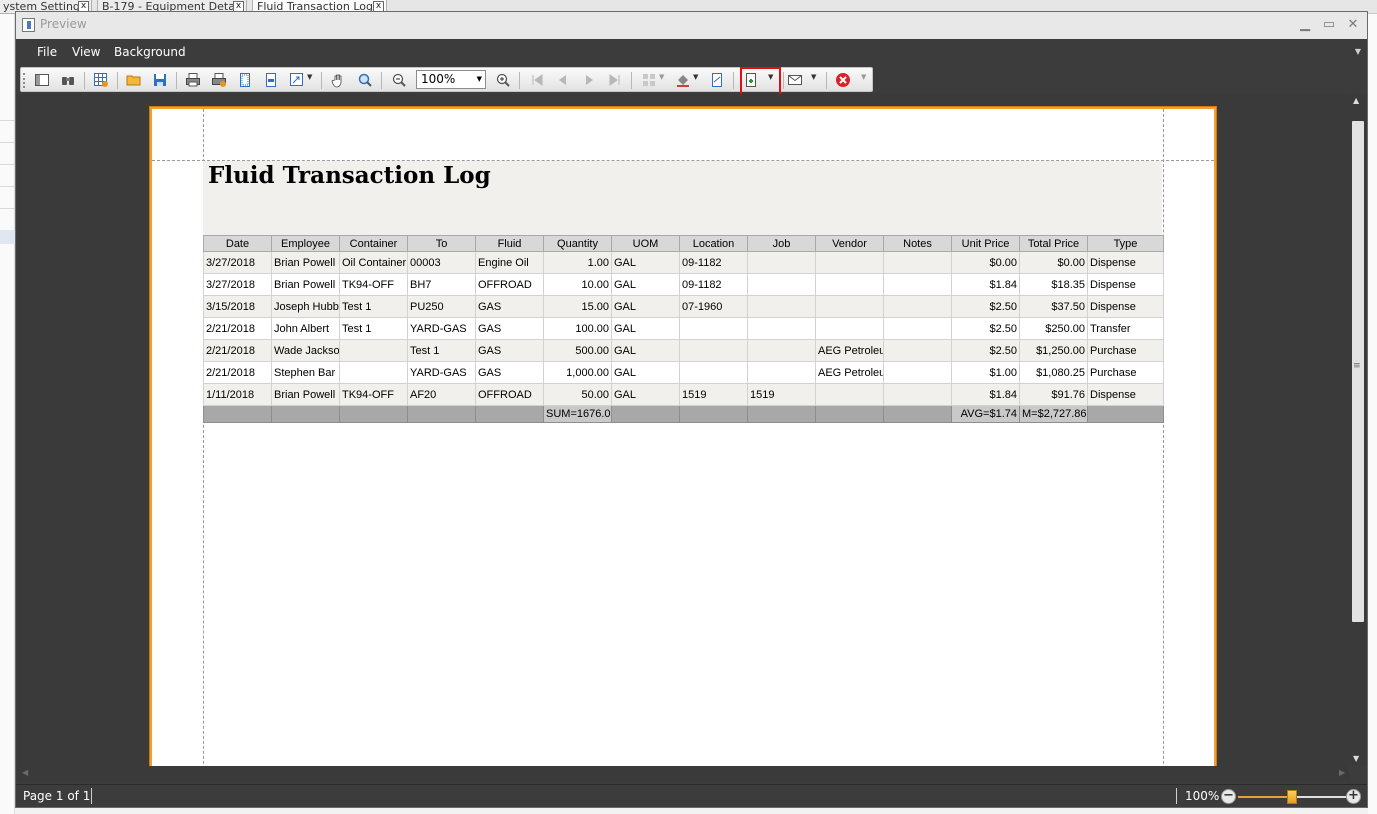 The height and width of the screenshot is (814, 1377). What do you see at coordinates (795, 80) in the screenshot?
I see `send-email-button` at bounding box center [795, 80].